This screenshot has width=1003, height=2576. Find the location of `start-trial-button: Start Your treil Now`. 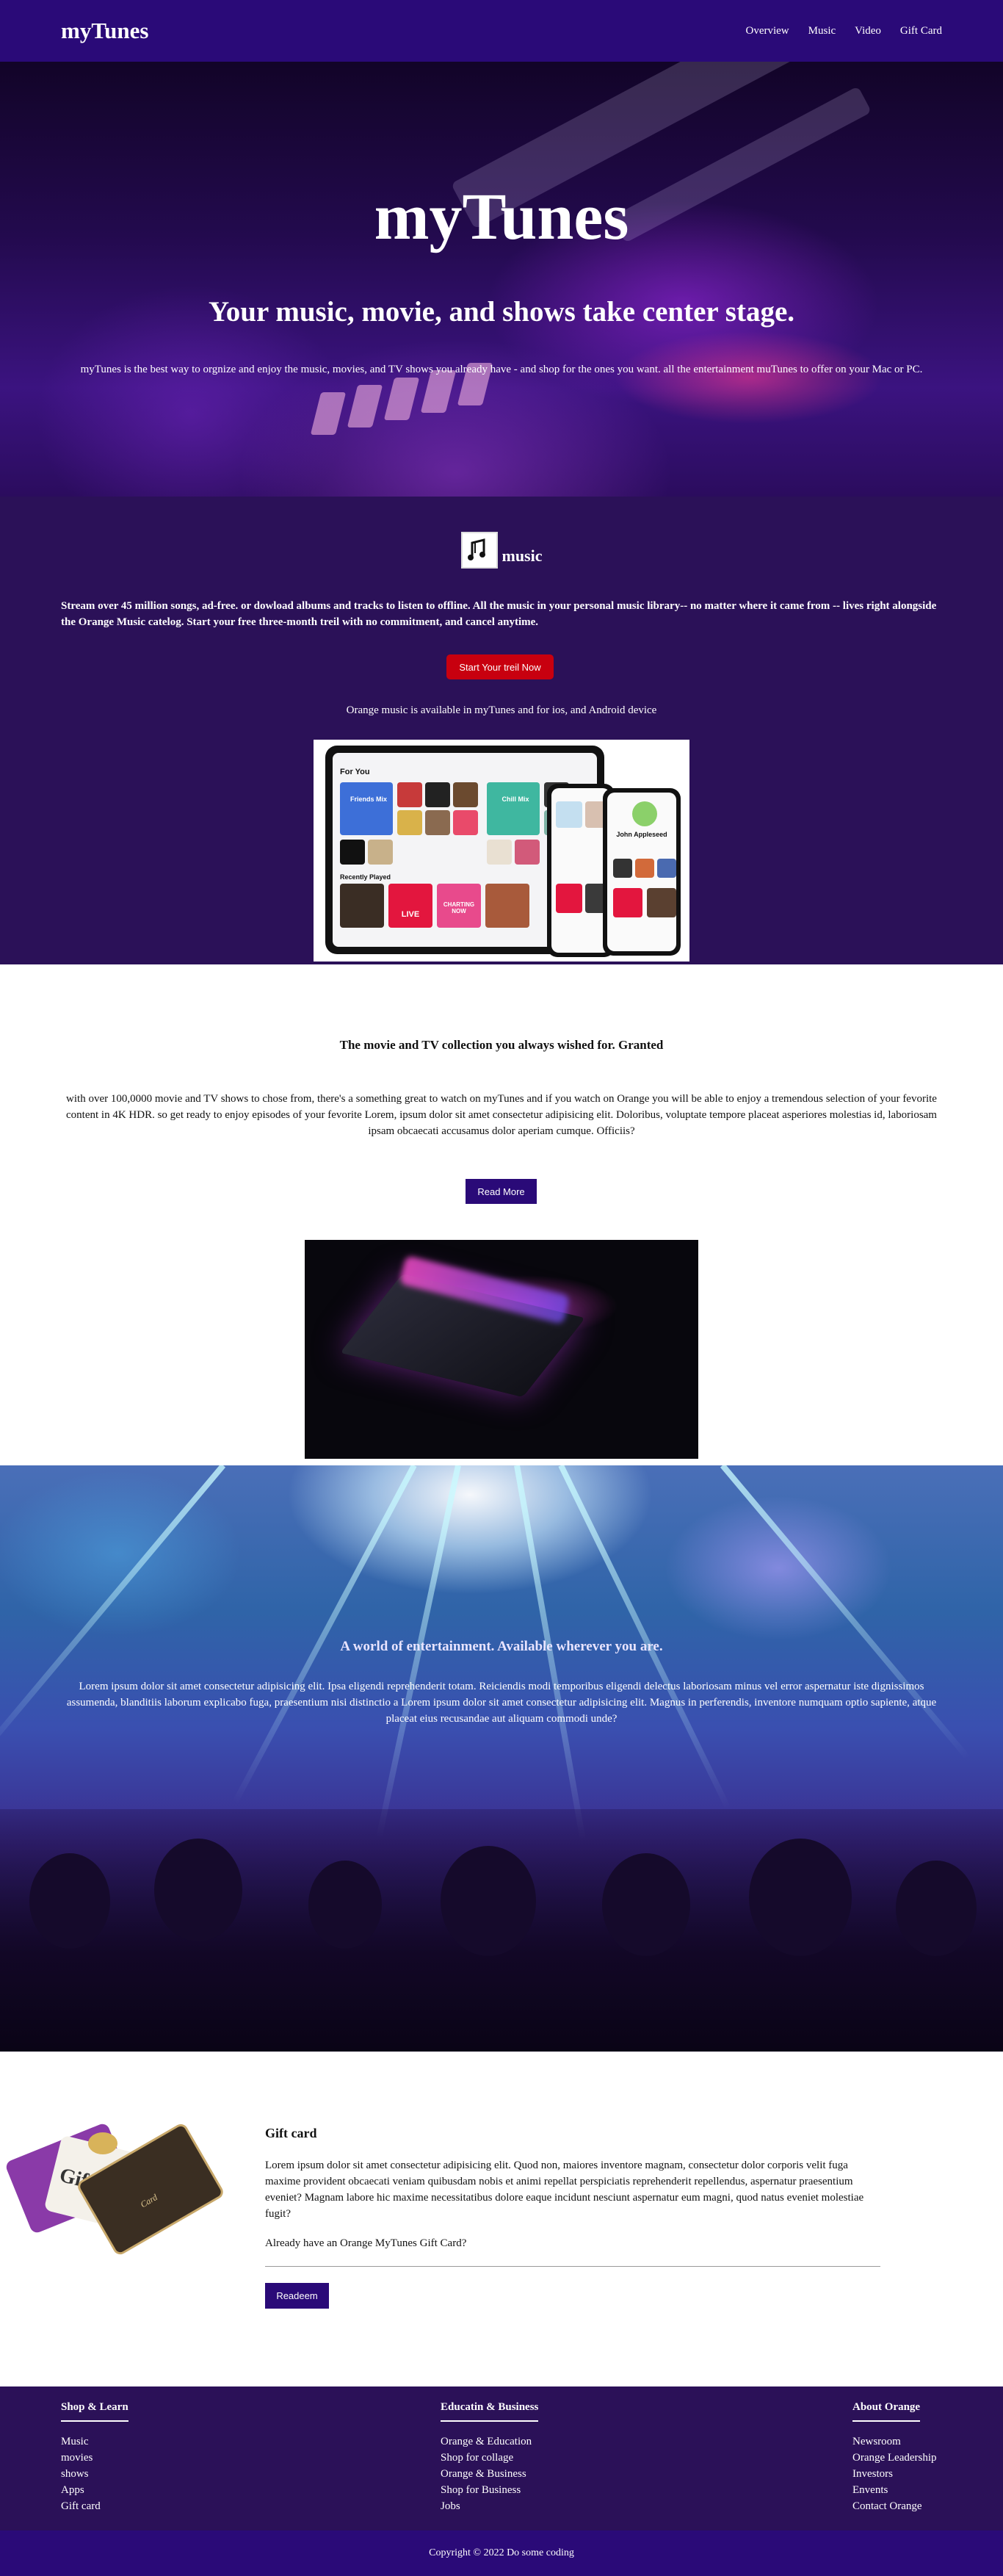

start-trial-button: Start Your treil Now is located at coordinates (500, 667).